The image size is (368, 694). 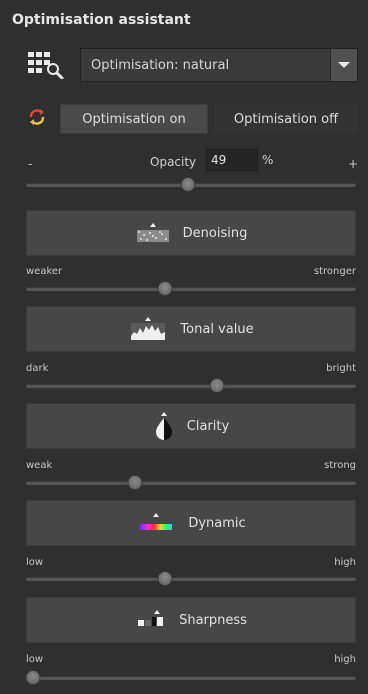 What do you see at coordinates (191, 288) in the screenshot?
I see `denoising-slider` at bounding box center [191, 288].